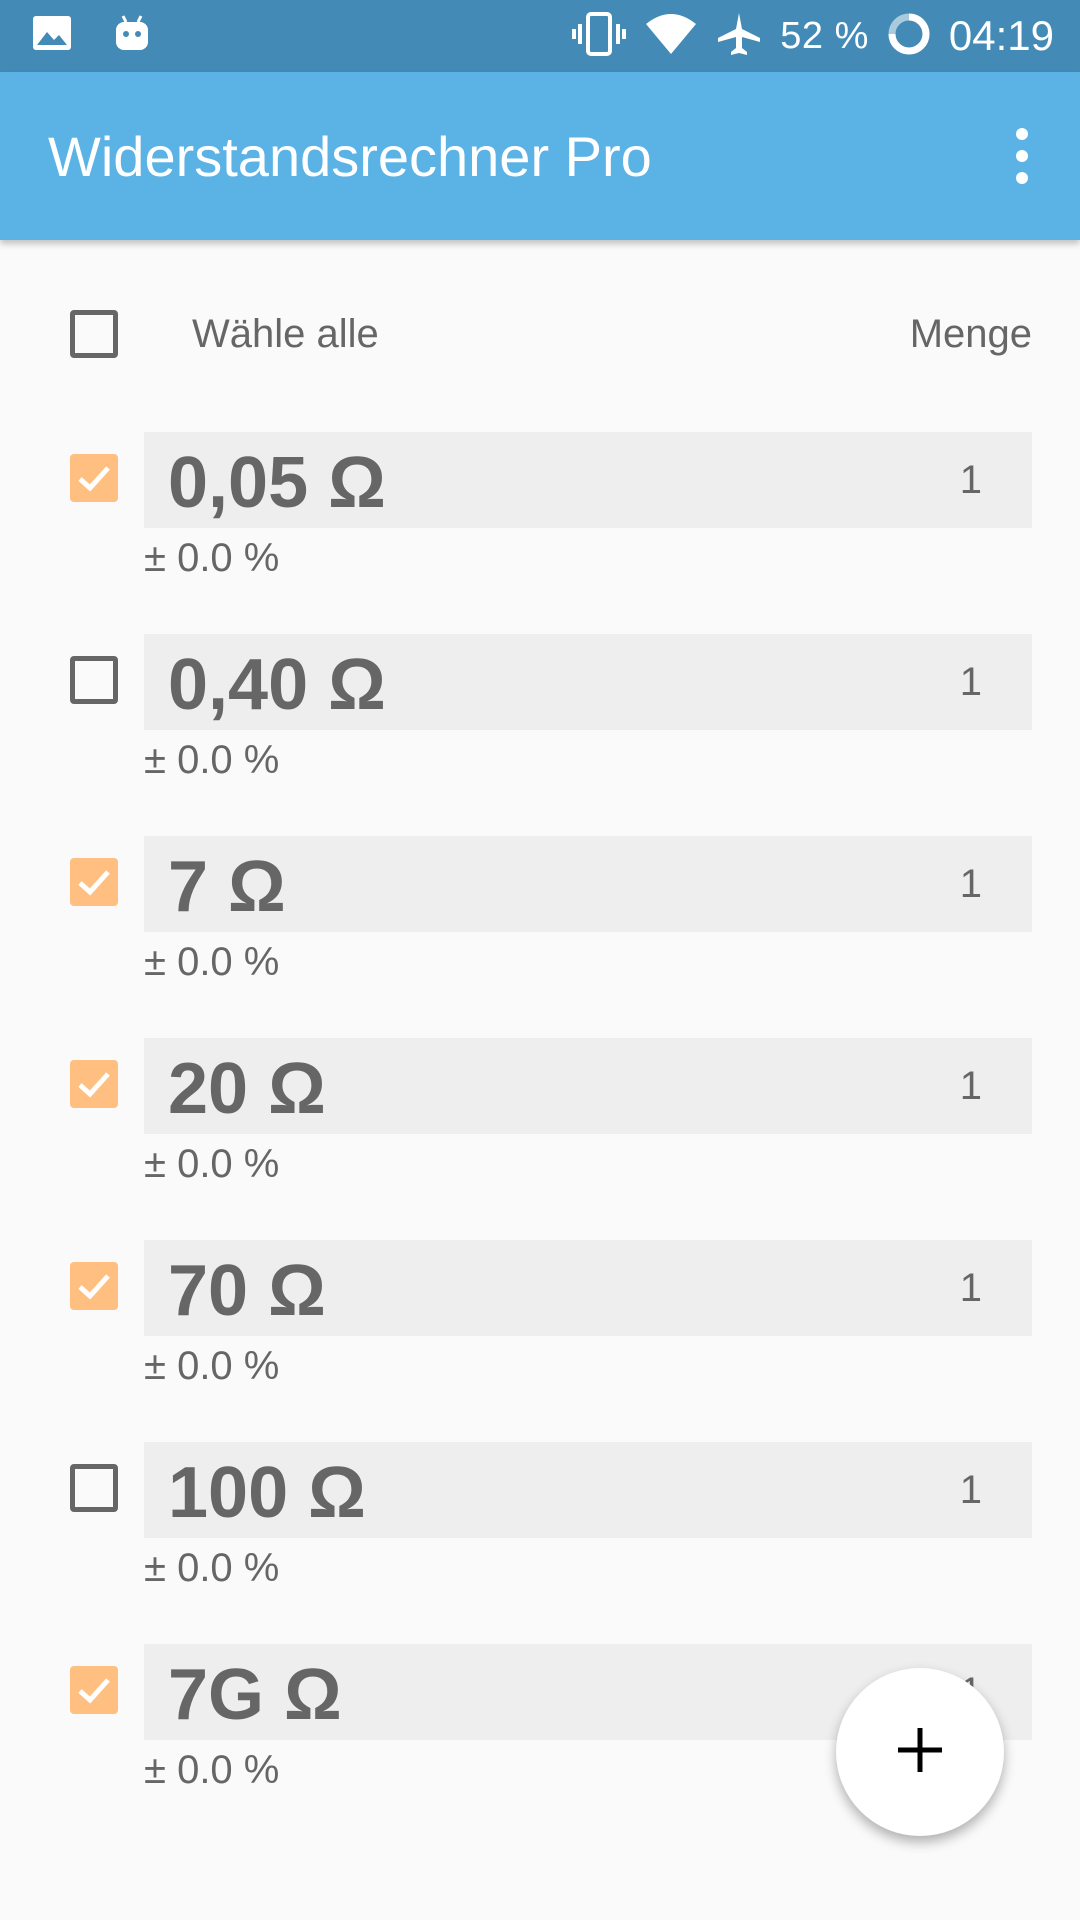 This screenshot has width=1080, height=1920. Describe the element at coordinates (588, 682) in the screenshot. I see `resistor-value-row: 0,40 Ω 1` at that location.